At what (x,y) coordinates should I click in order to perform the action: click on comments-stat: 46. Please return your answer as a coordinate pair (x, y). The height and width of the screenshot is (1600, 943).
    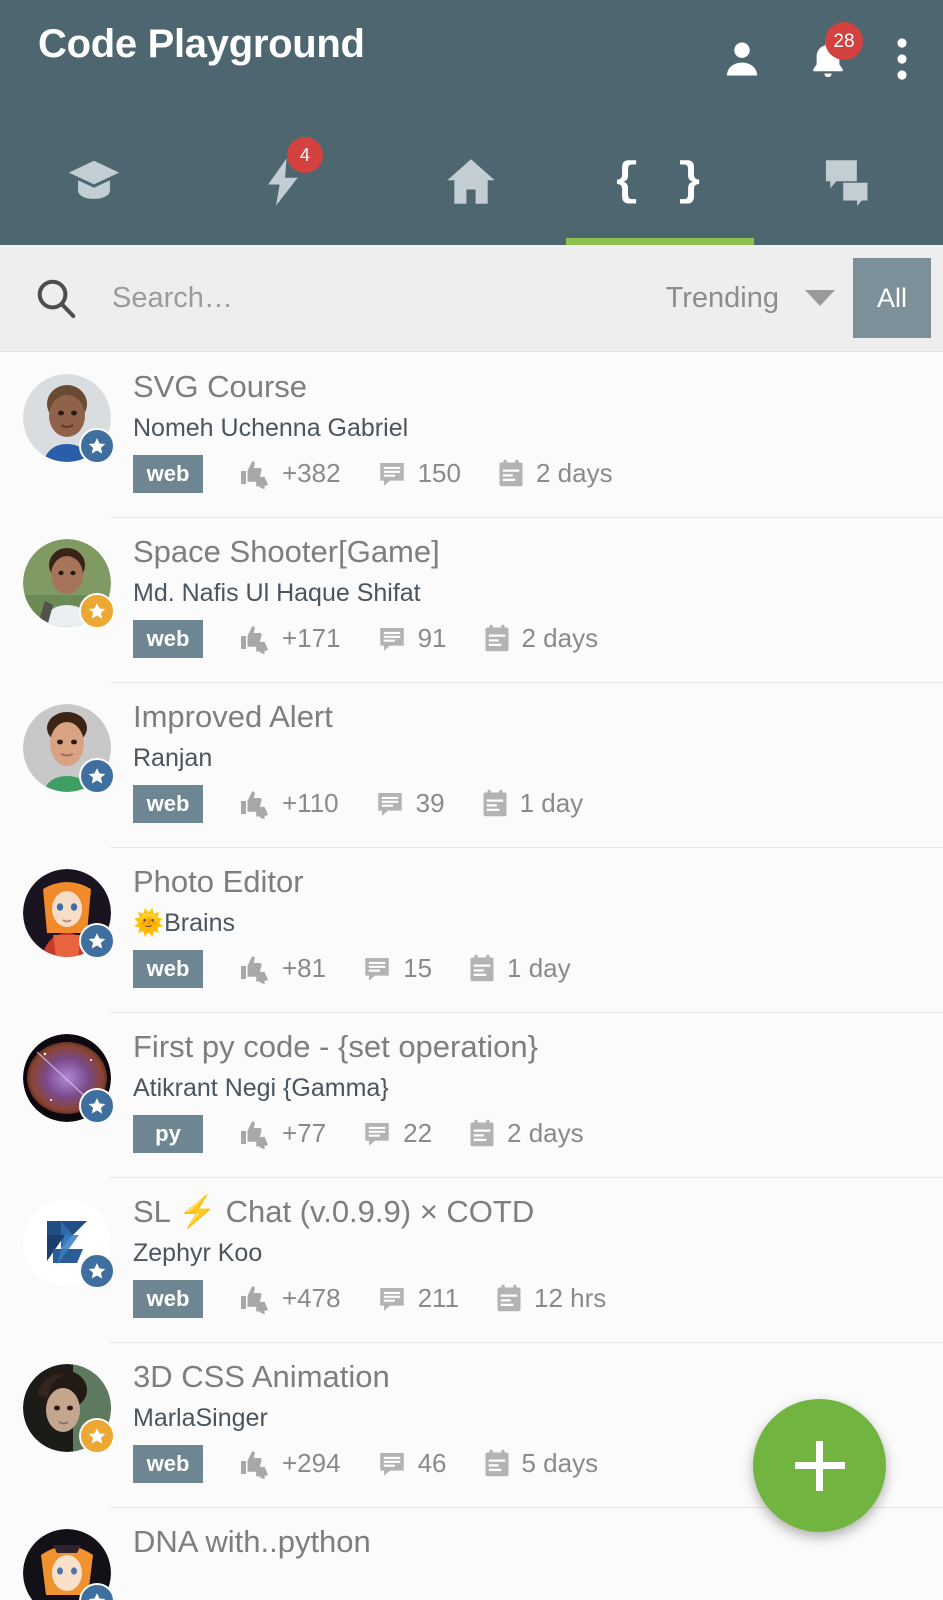
    Looking at the image, I should click on (412, 1463).